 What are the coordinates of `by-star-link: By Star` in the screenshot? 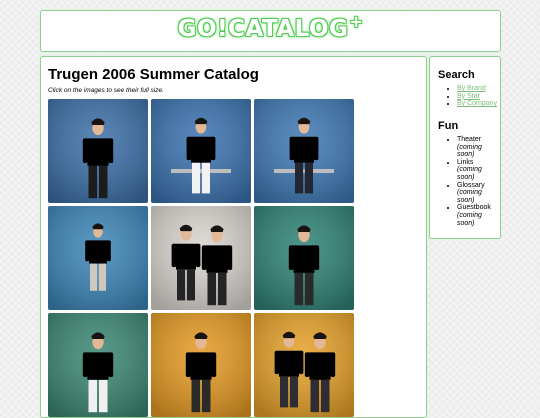 It's located at (468, 96).